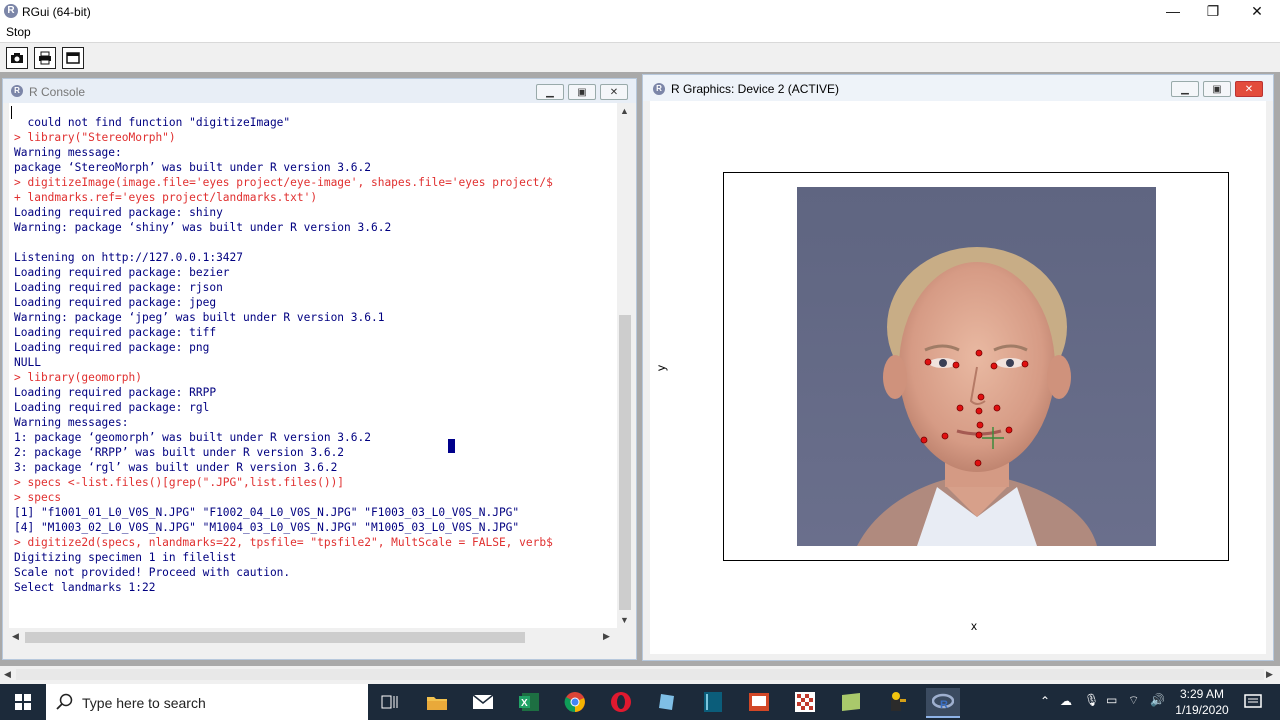 This screenshot has height=720, width=1280. Describe the element at coordinates (152, 122) in the screenshot. I see `console-line: could not find function "digitizeImage"` at that location.